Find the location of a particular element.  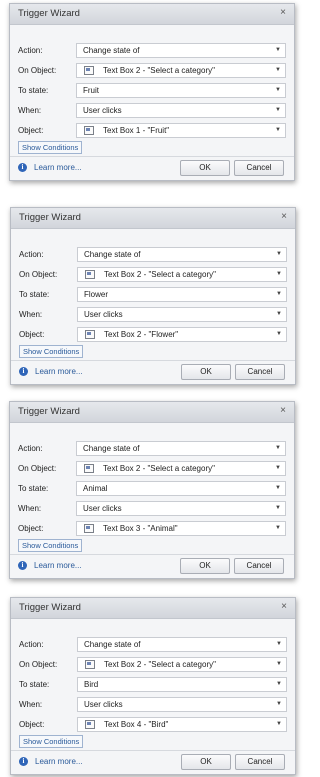

to-state-row: To state: Flower ▼ is located at coordinates (153, 295).